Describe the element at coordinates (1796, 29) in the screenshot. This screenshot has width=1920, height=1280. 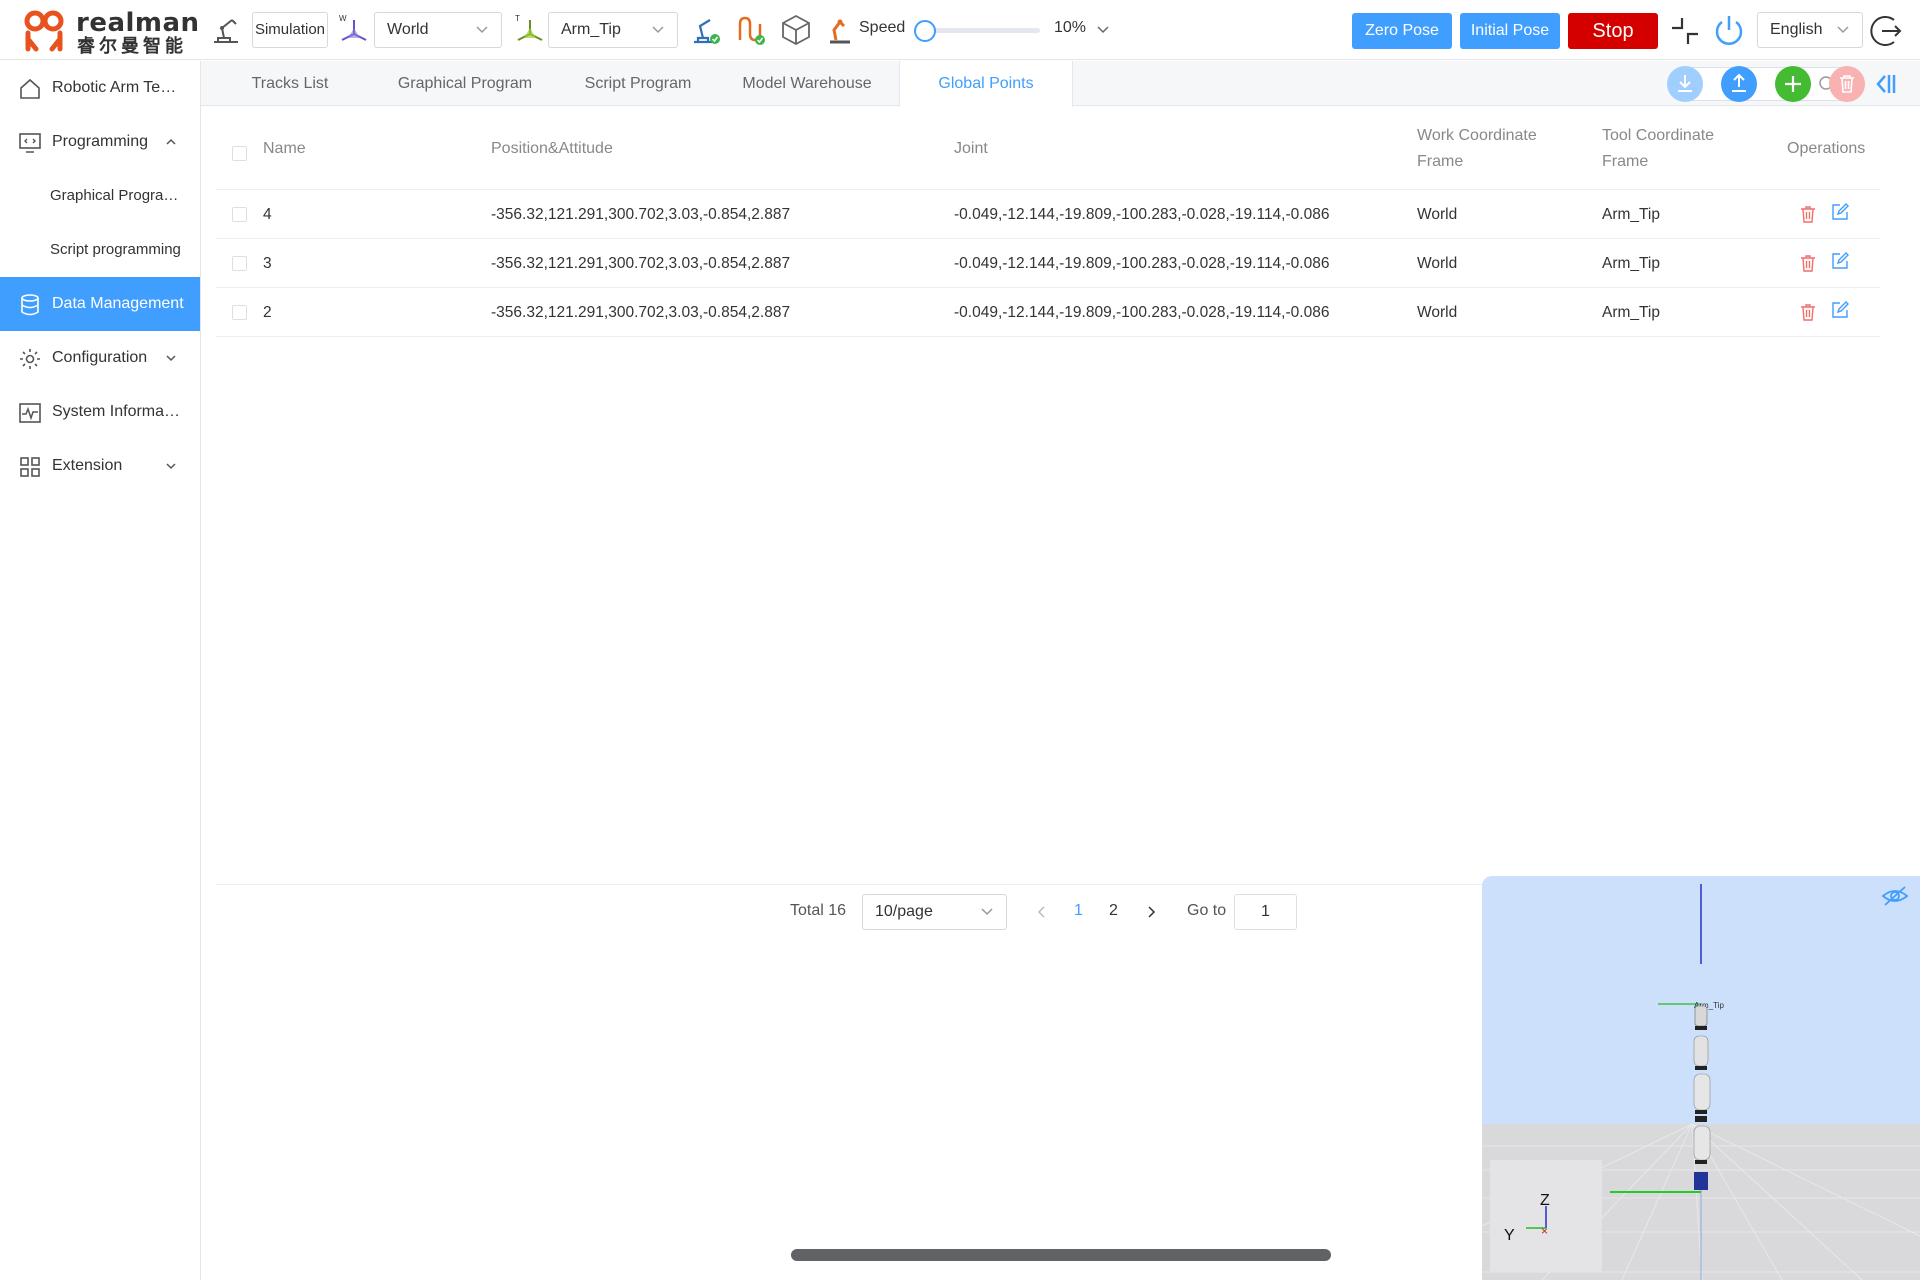
I see `language-value: English` at that location.